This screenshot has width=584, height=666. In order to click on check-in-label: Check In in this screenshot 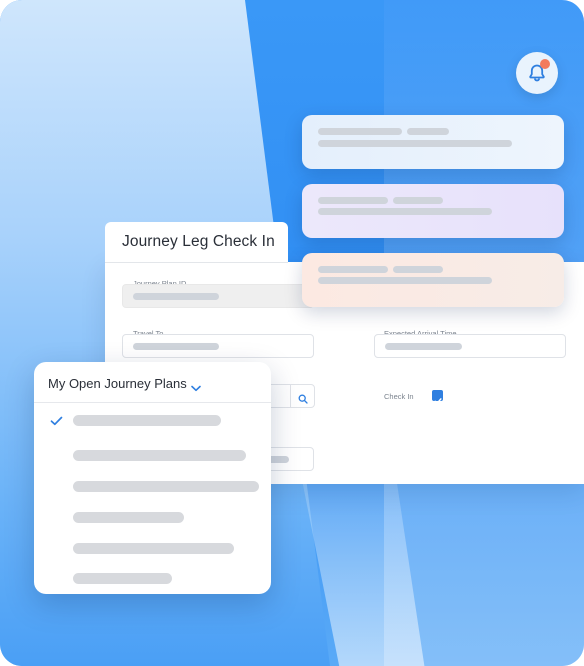, I will do `click(399, 396)`.